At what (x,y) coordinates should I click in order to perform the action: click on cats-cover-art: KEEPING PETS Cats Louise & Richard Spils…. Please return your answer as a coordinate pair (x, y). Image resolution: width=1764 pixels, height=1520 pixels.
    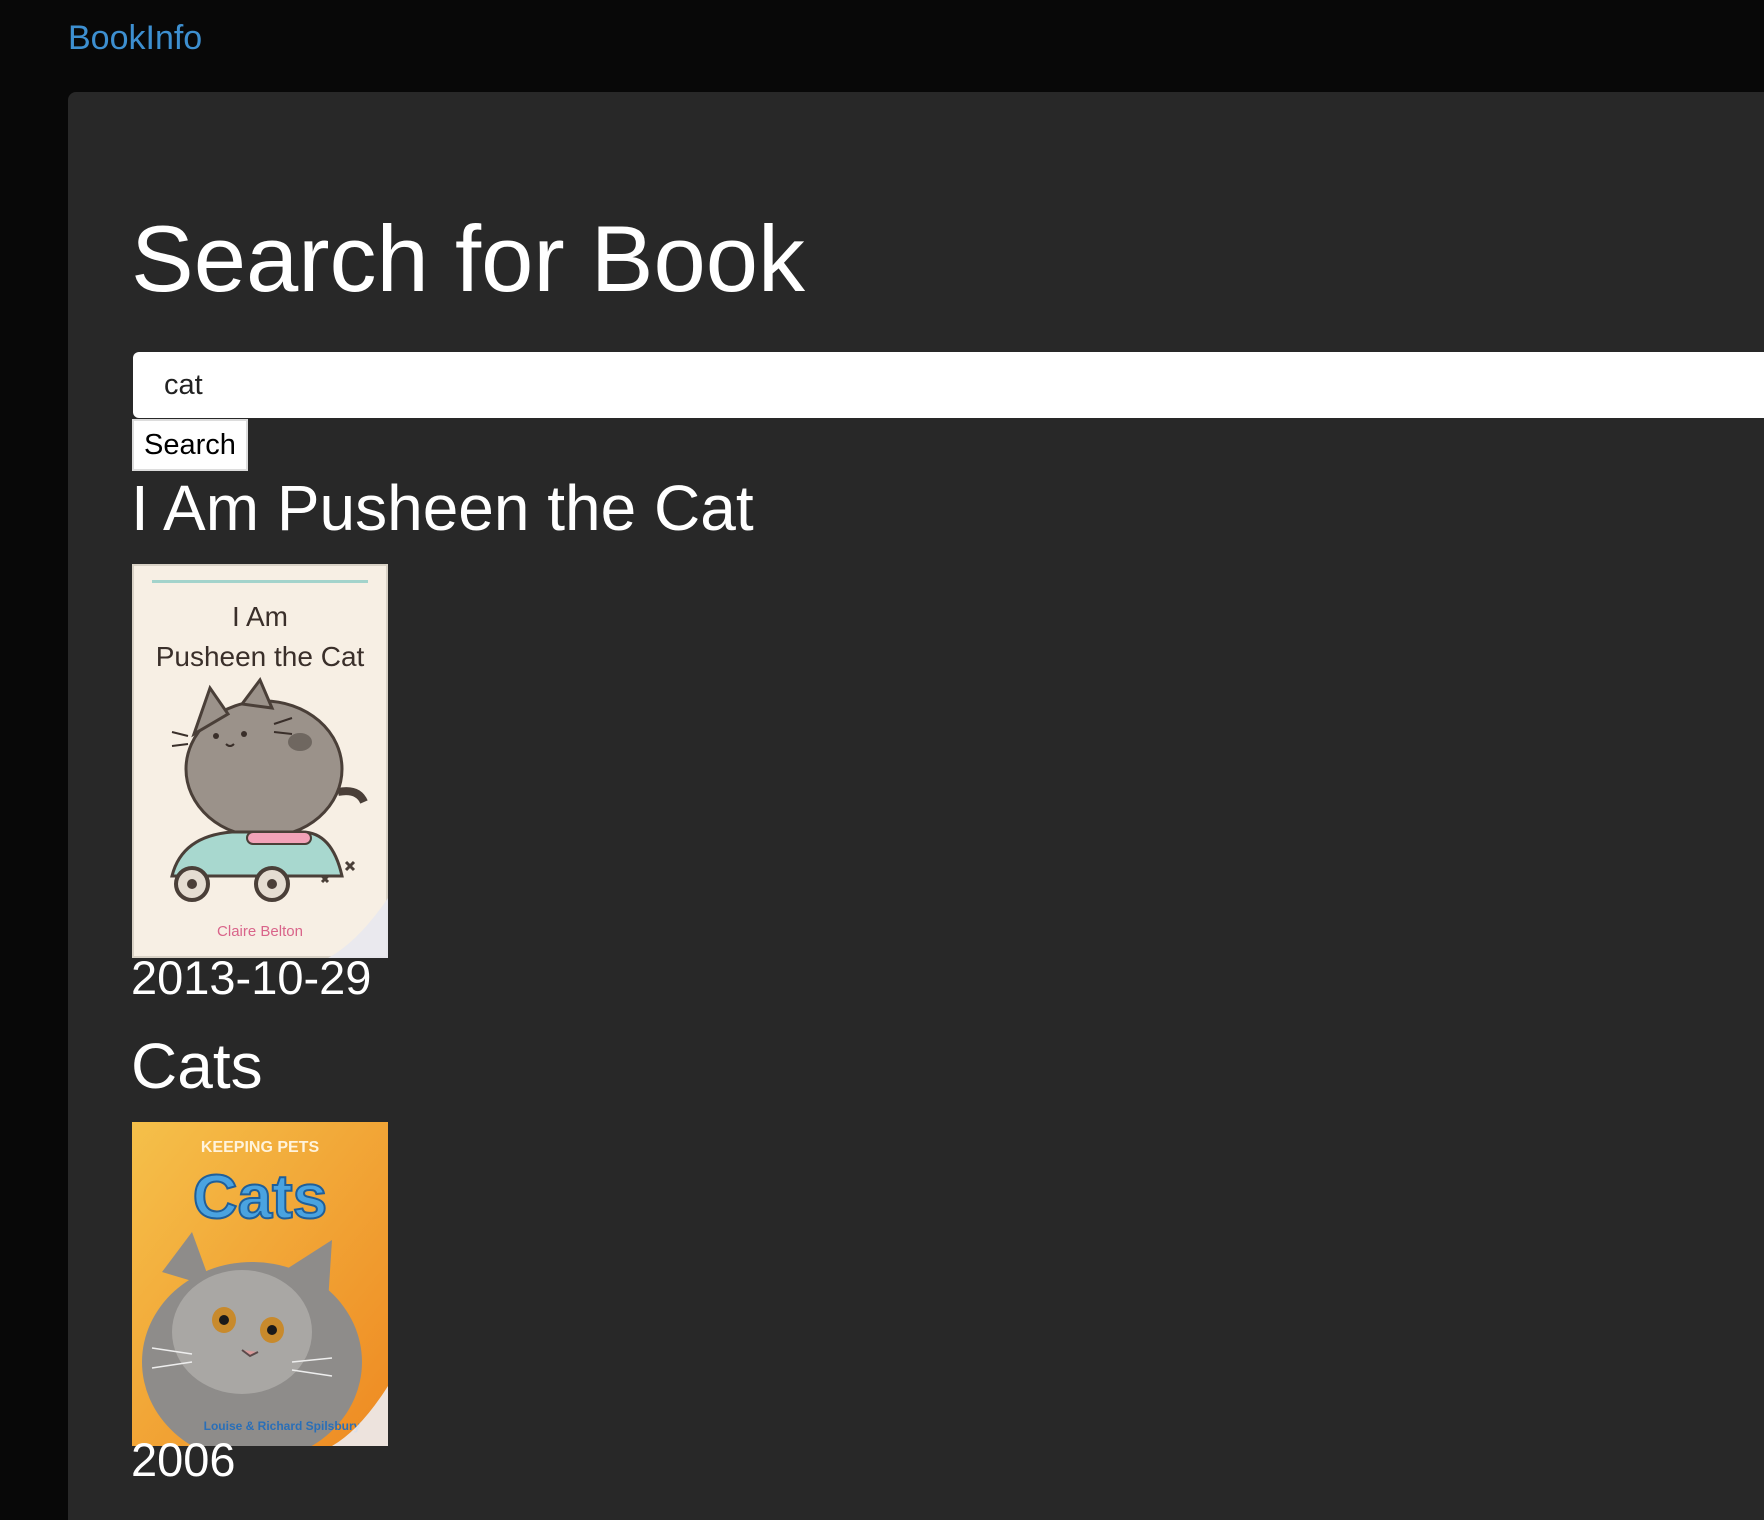
    Looking at the image, I should click on (260, 1284).